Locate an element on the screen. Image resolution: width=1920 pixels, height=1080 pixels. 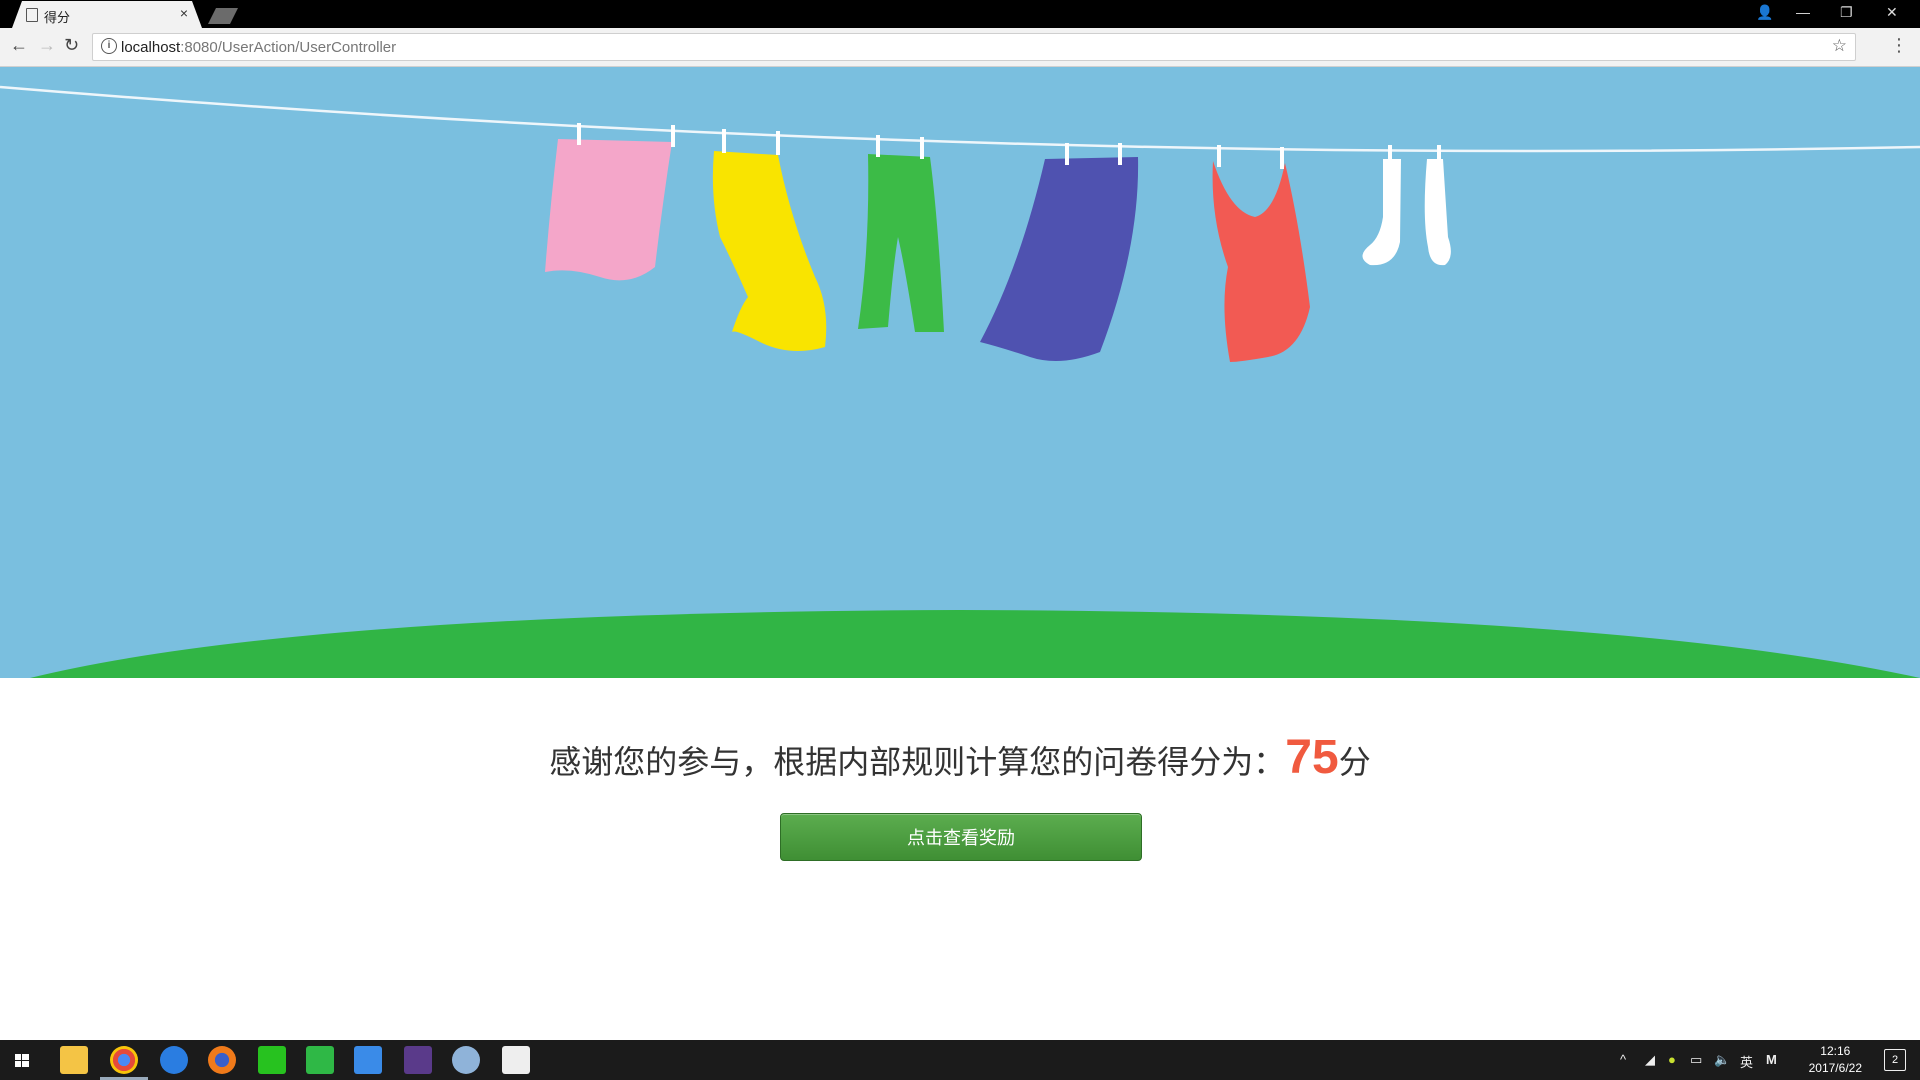
ime-indicator: 英 is located at coordinates (1746, 1061).